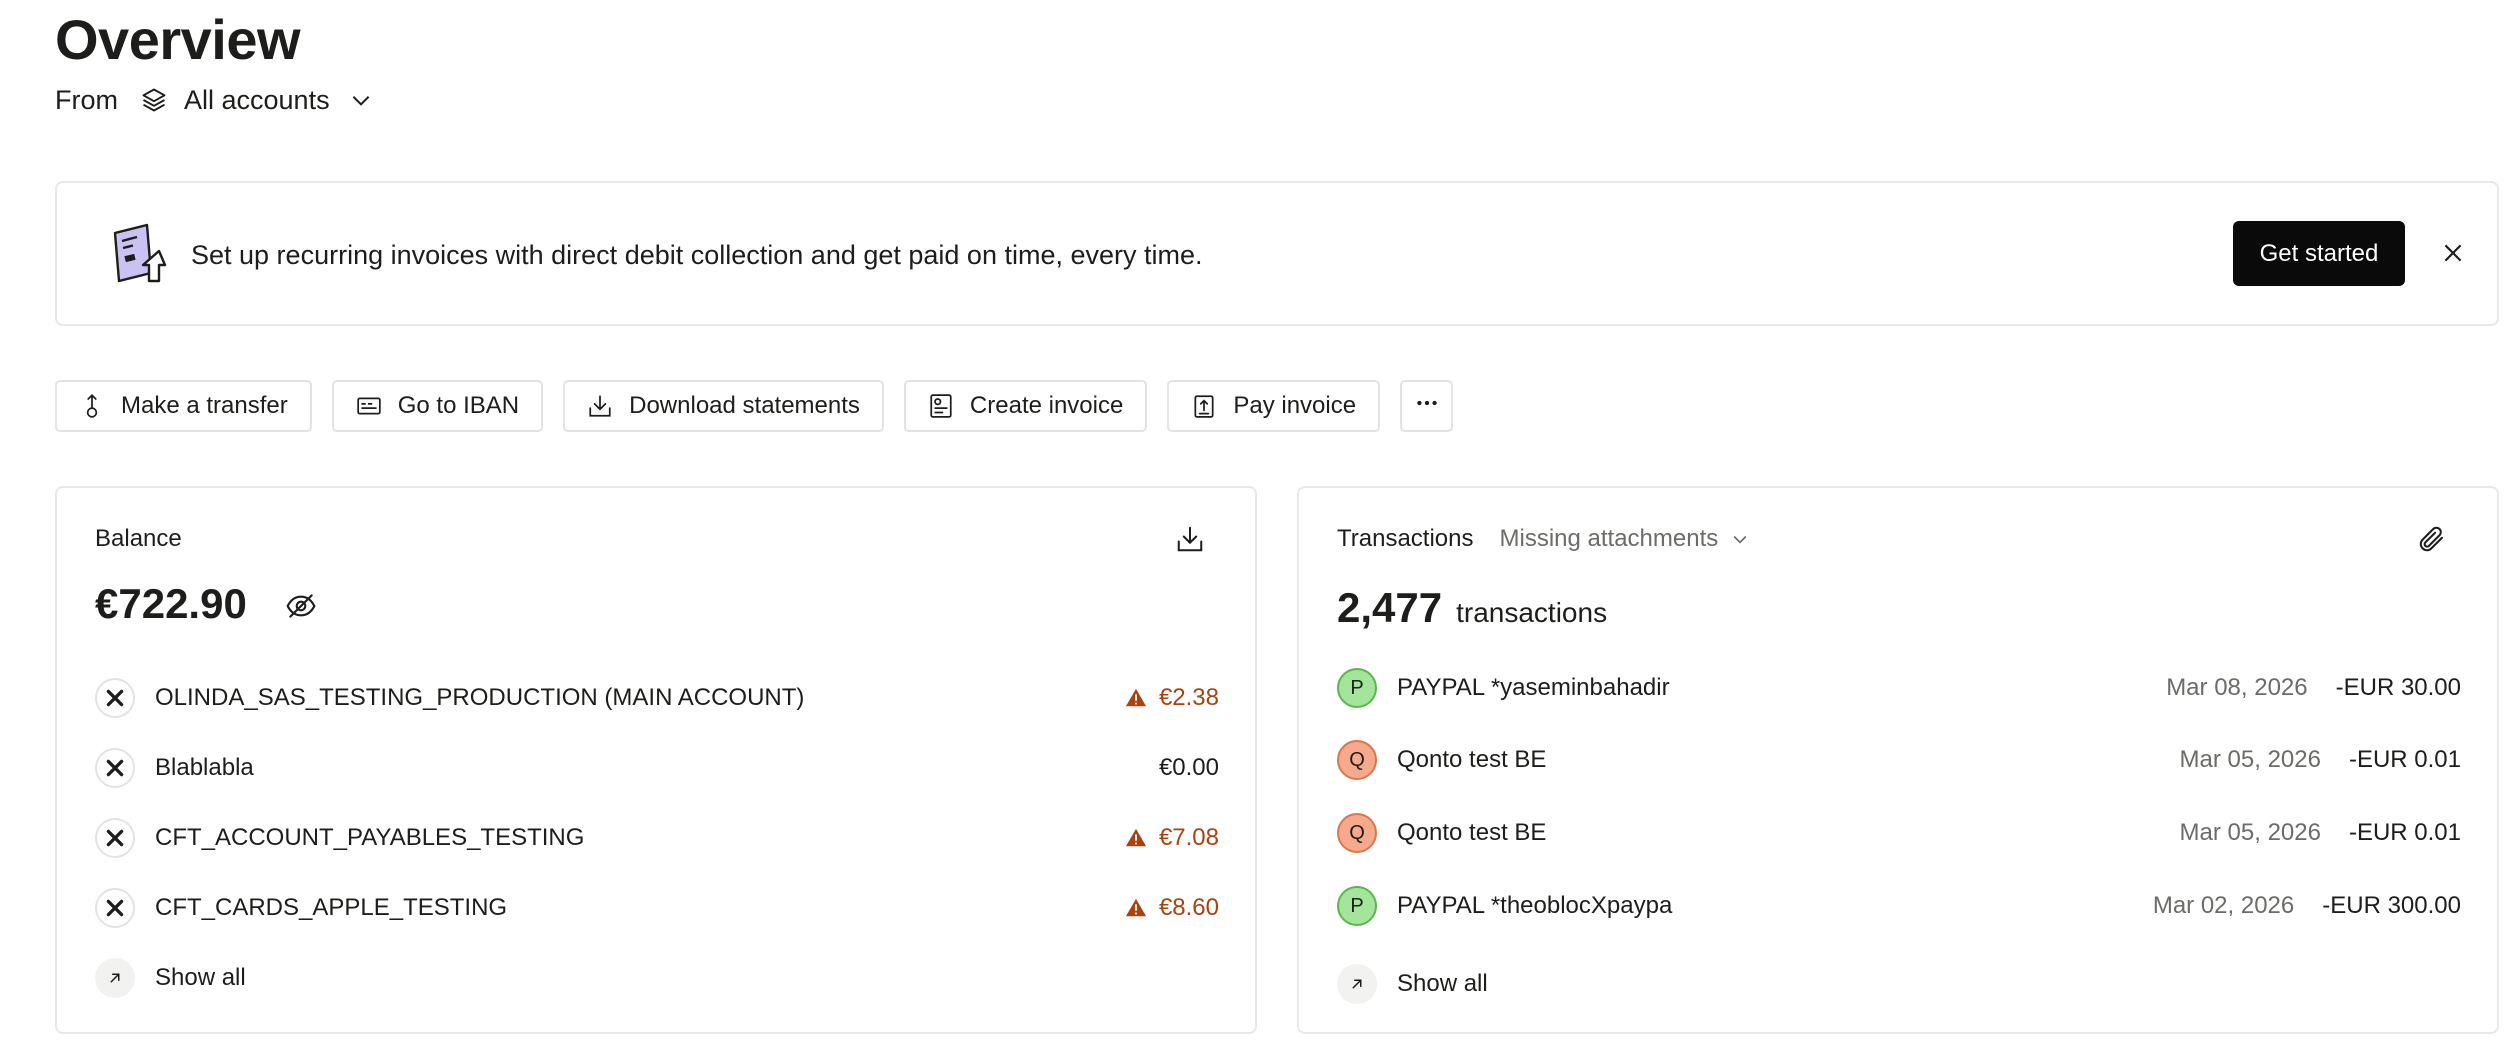  Describe the element at coordinates (657, 768) in the screenshot. I see `account-row: Blablabla €0.00` at that location.